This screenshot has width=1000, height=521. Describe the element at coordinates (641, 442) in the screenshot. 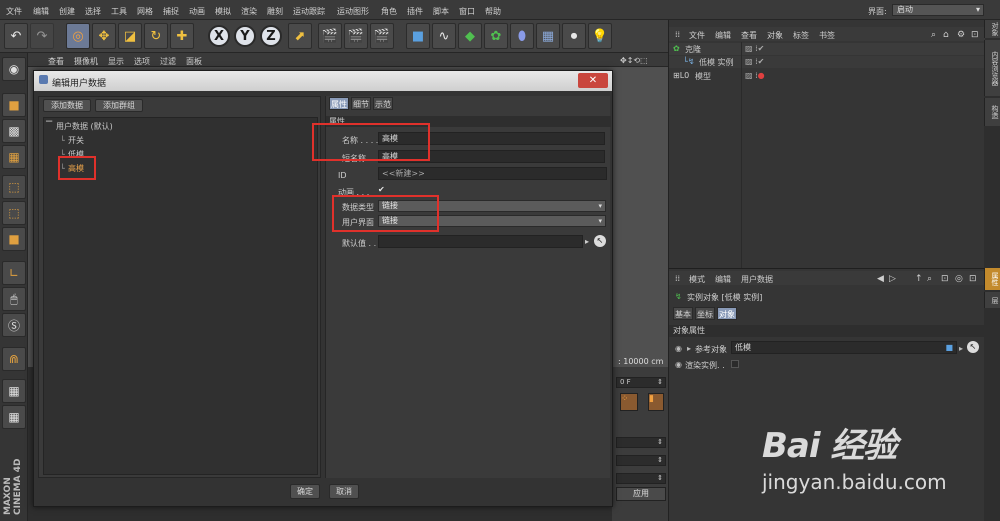

I see `timeline-field-1: ⇕` at that location.